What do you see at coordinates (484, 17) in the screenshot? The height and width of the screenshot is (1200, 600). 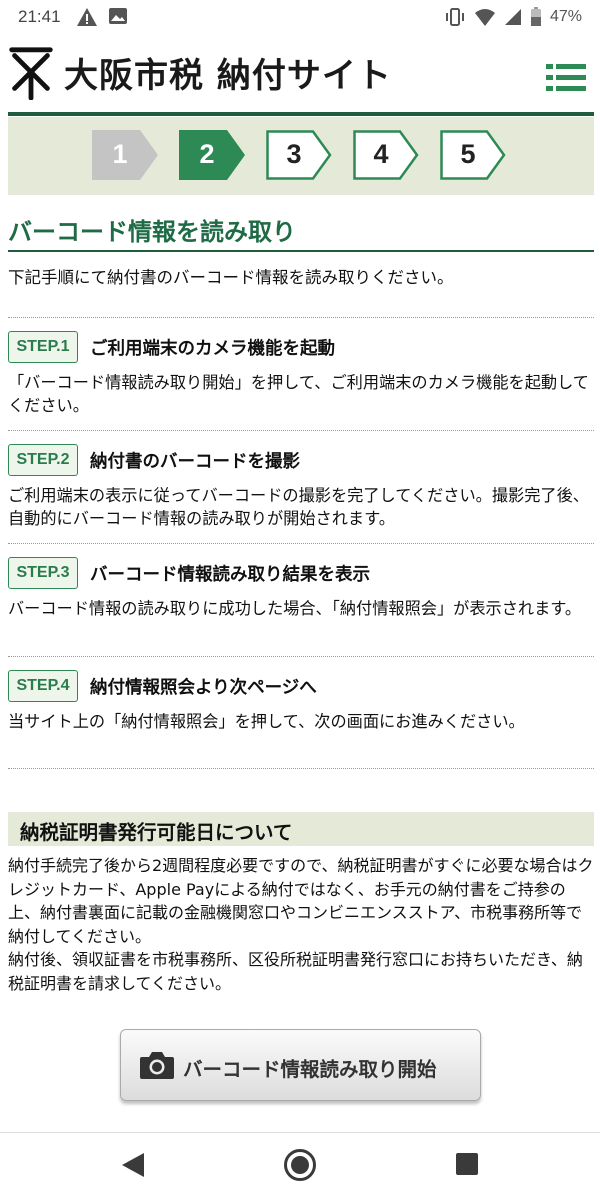 I see `wifi-icon` at bounding box center [484, 17].